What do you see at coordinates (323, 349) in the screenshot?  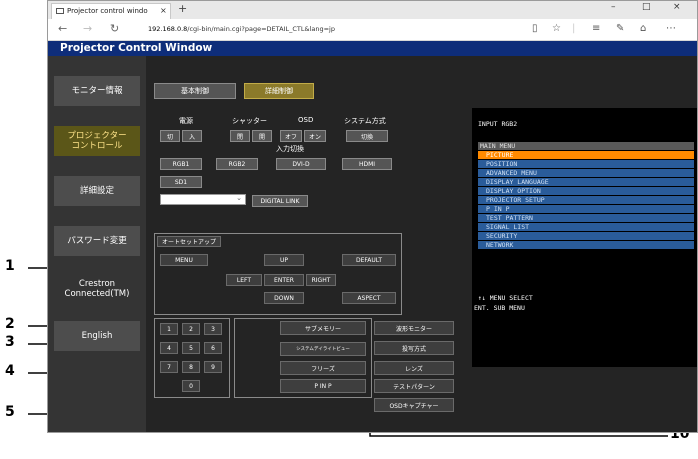 I see `system-daylight-view-button: システムデイライトビュー` at bounding box center [323, 349].